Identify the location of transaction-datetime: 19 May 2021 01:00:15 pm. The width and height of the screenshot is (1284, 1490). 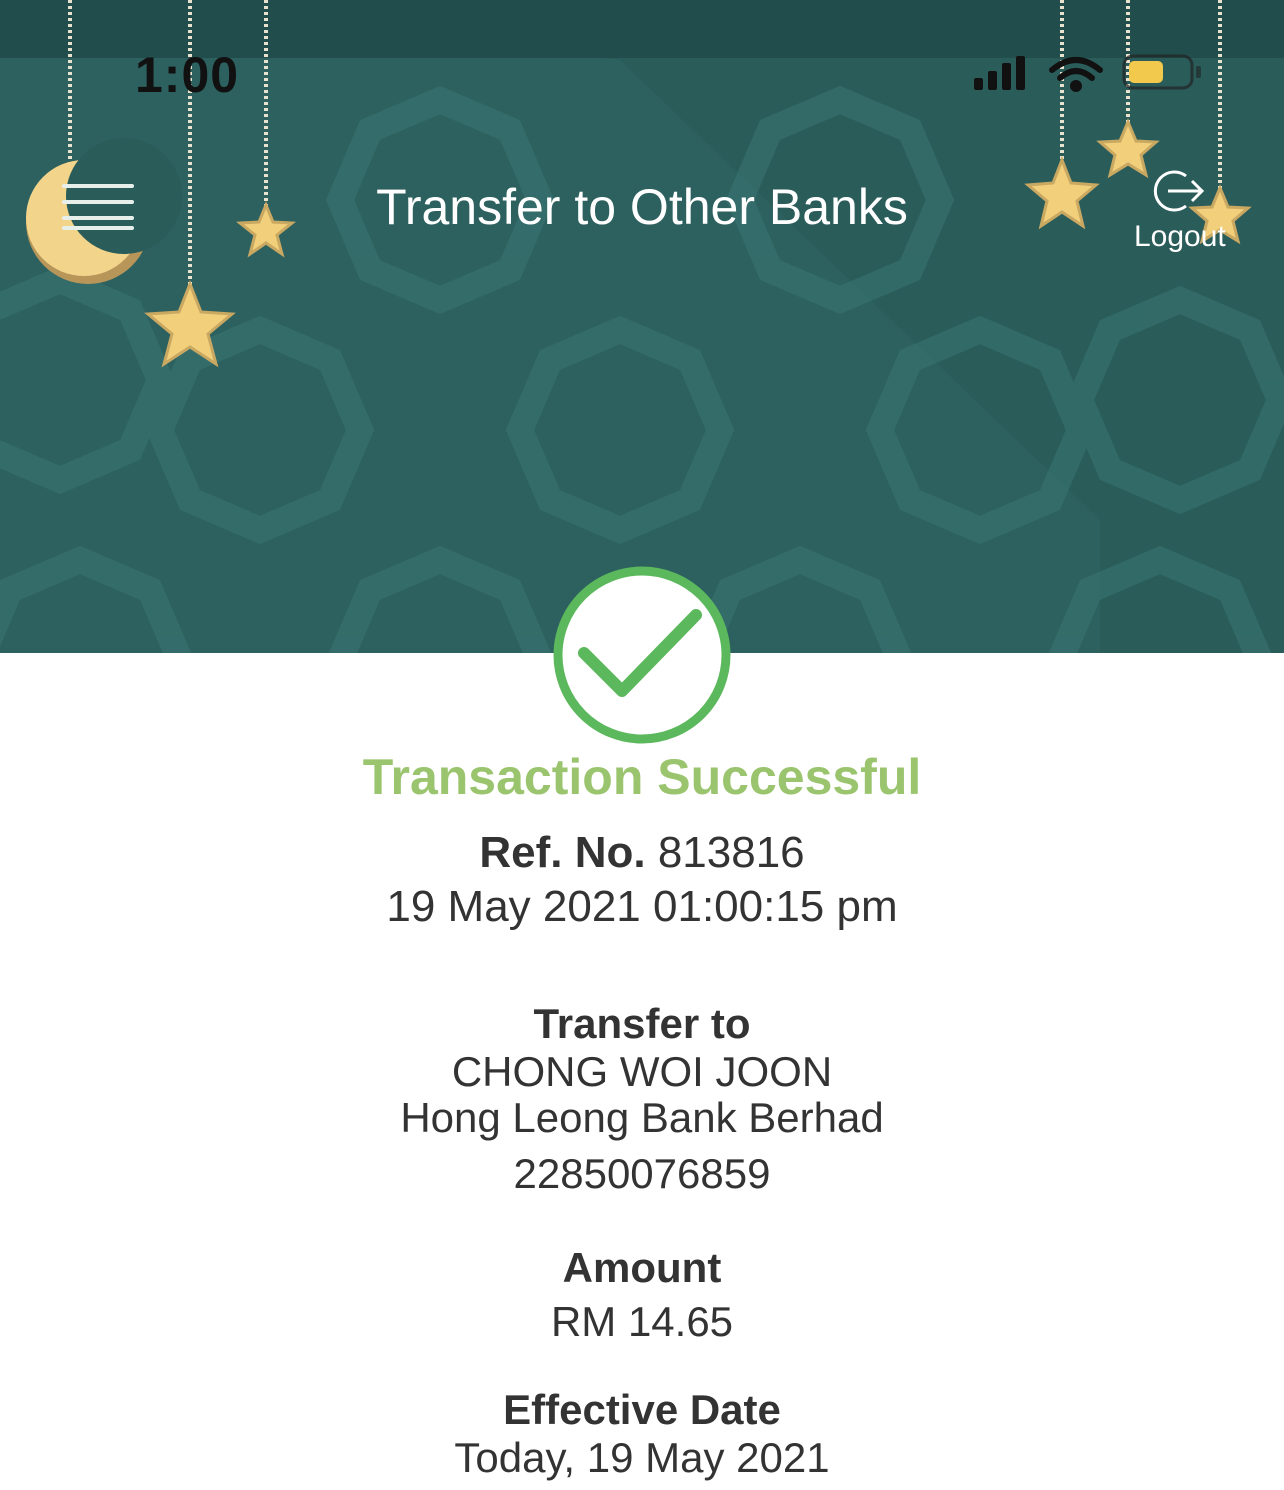
(642, 906).